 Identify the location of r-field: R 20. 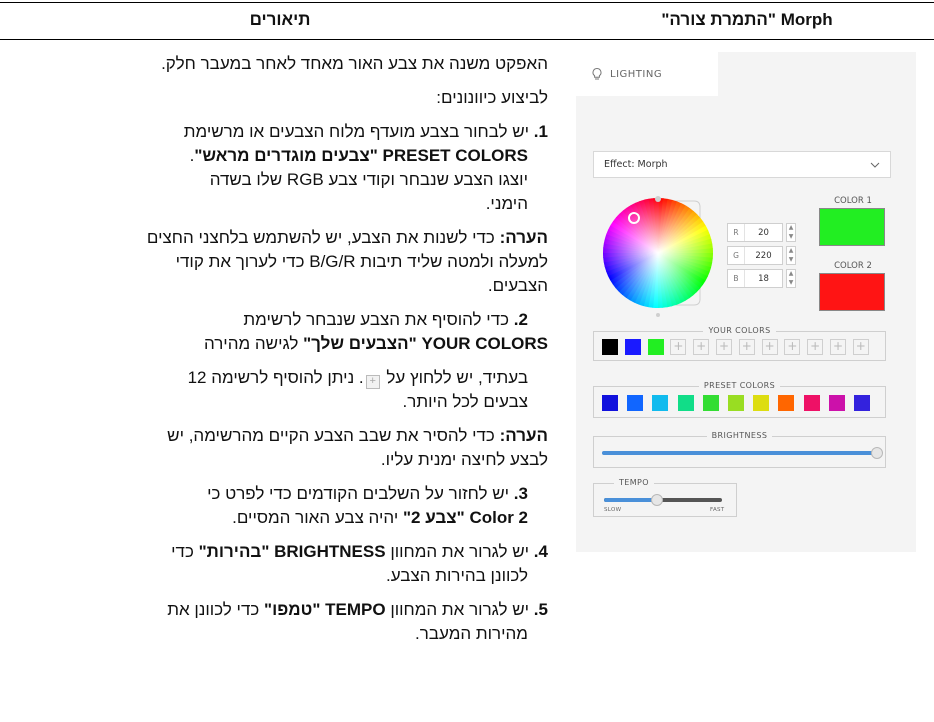
(755, 232).